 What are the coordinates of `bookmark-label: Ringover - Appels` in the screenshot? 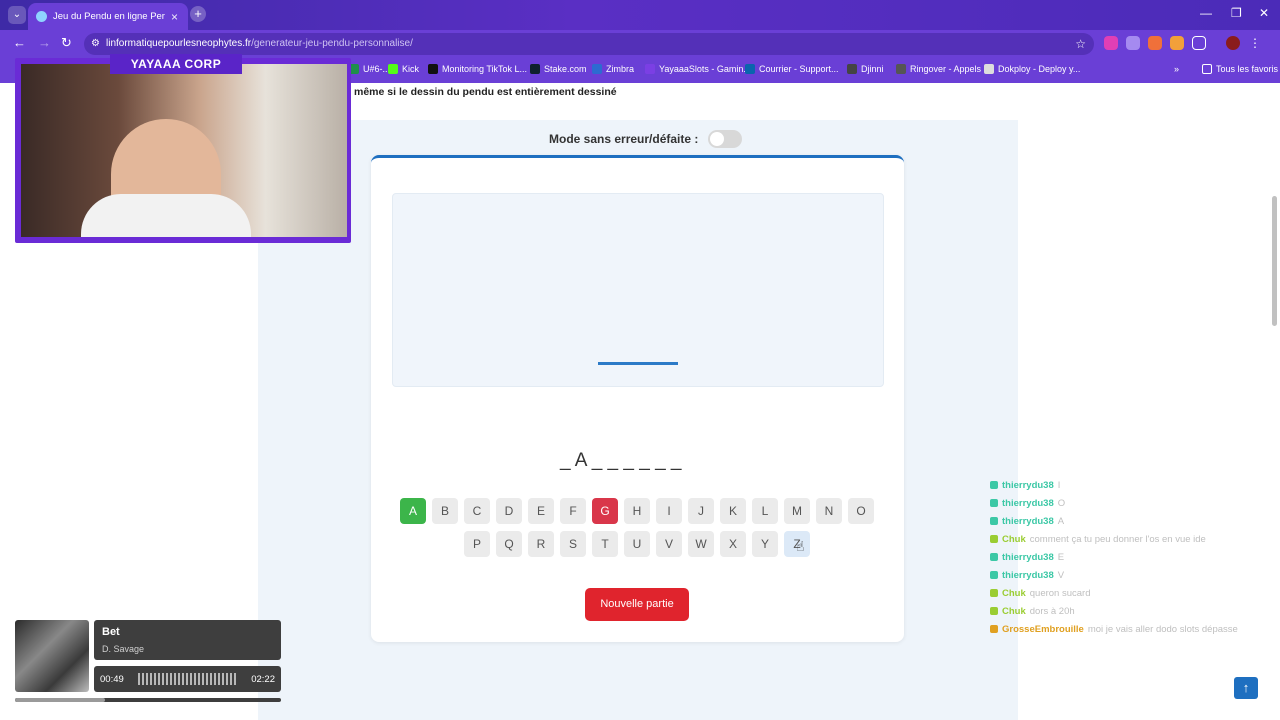 It's located at (946, 69).